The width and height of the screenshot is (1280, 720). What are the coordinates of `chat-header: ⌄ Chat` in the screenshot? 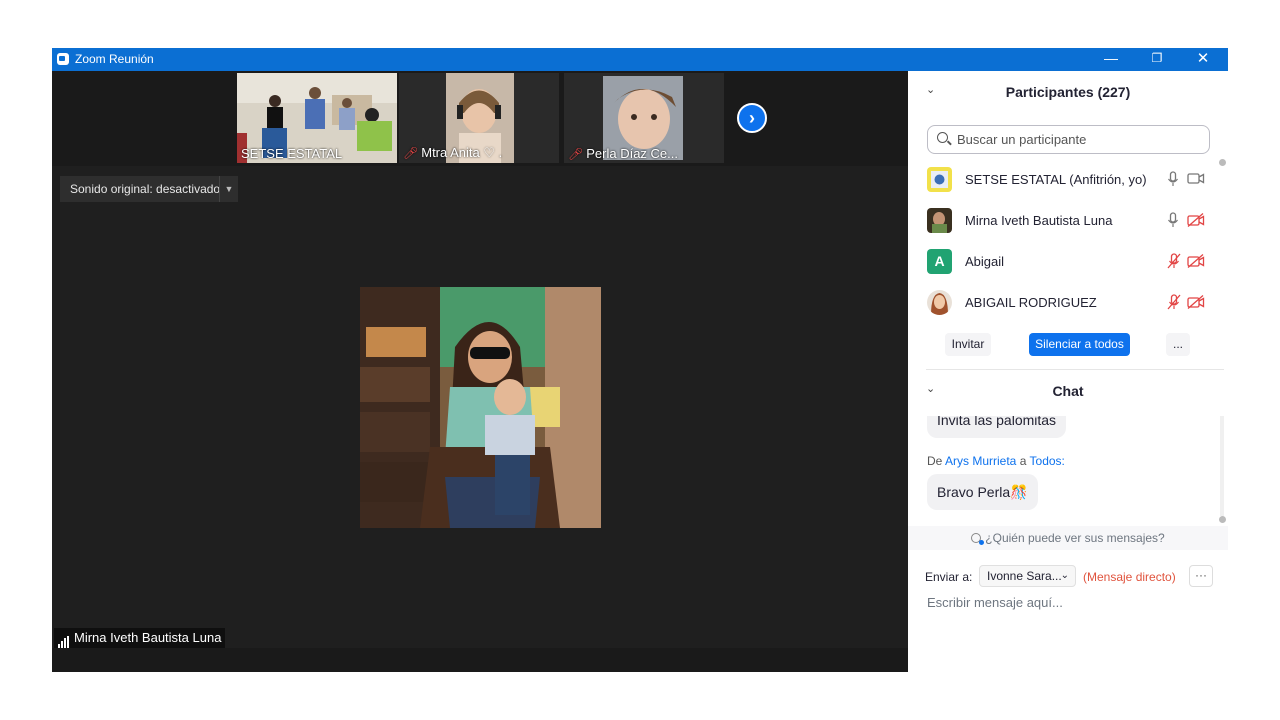 It's located at (1068, 390).